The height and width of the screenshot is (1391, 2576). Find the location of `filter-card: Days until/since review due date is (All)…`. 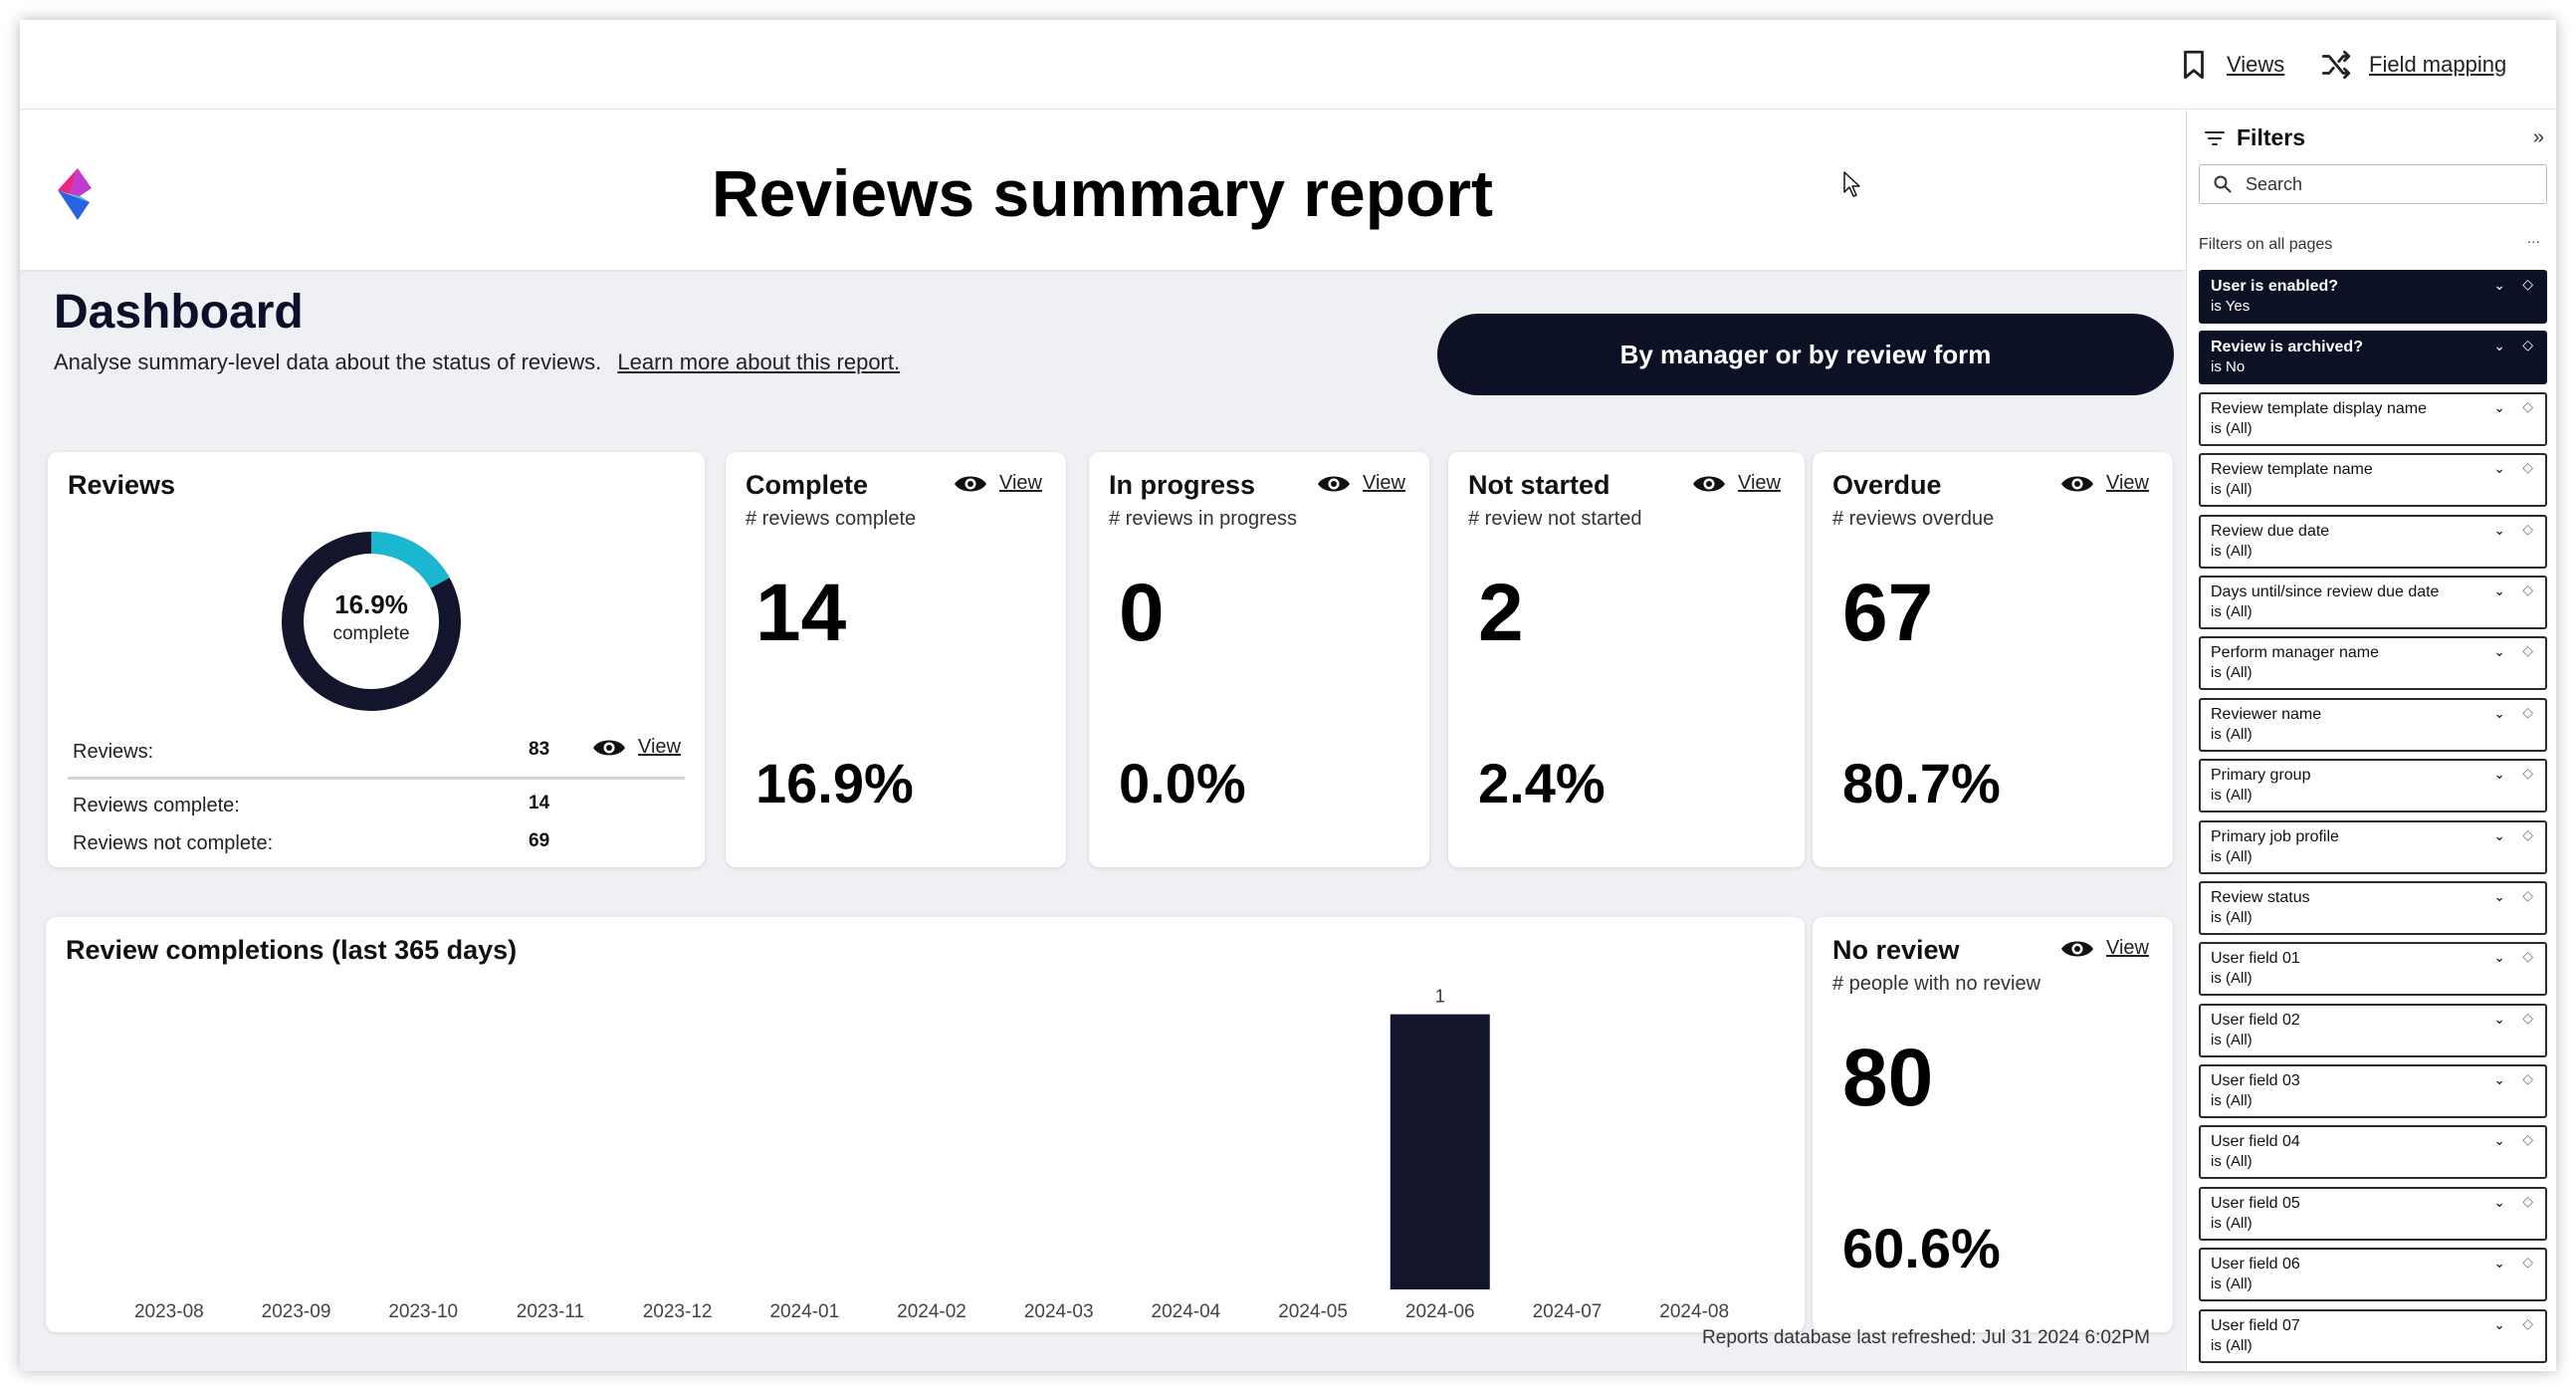

filter-card: Days until/since review due date is (All)… is located at coordinates (2373, 602).